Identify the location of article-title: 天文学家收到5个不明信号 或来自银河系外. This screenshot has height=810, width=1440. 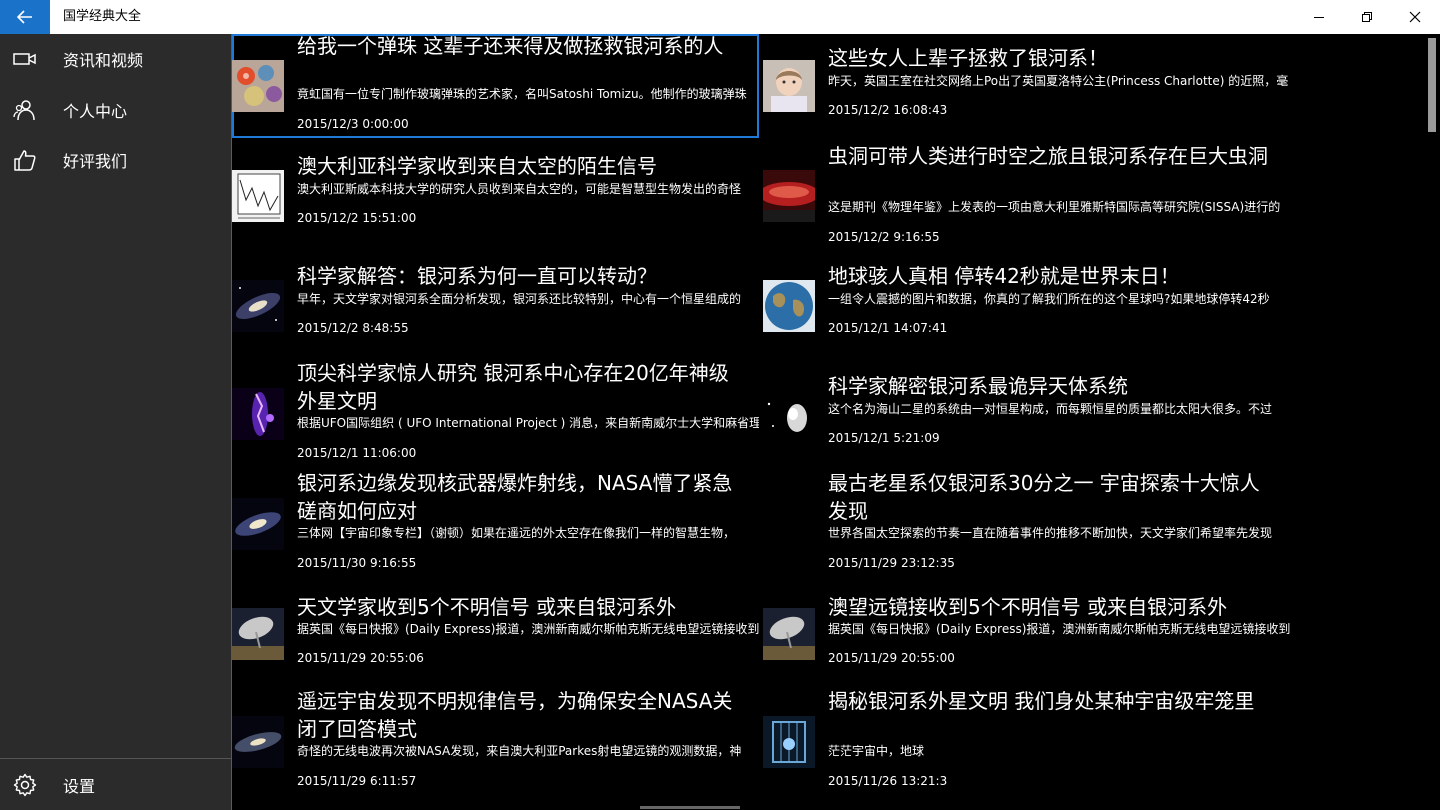
(487, 607).